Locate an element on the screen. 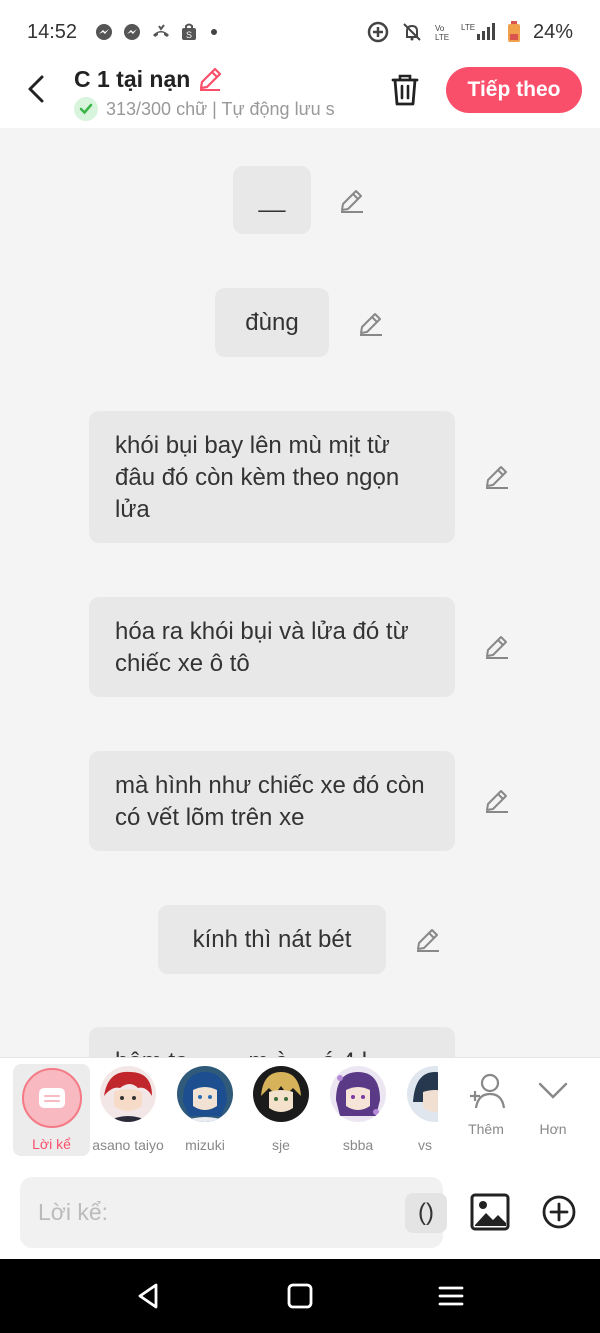 The image size is (600, 1333). status-bar: 14:52 S Vo LTE LTE 24% is located at coordinates (300, 32).